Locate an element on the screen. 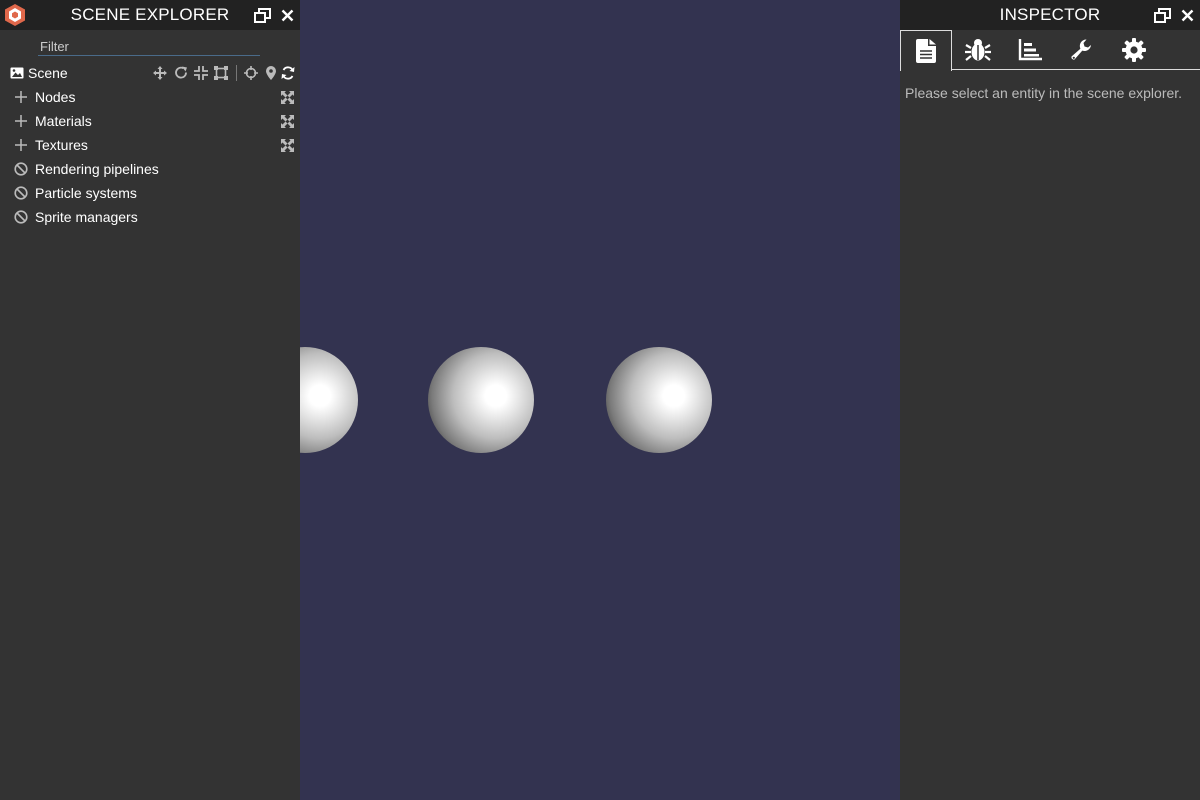 The height and width of the screenshot is (800, 1200). tree-item-scene: Scene is located at coordinates (150, 73).